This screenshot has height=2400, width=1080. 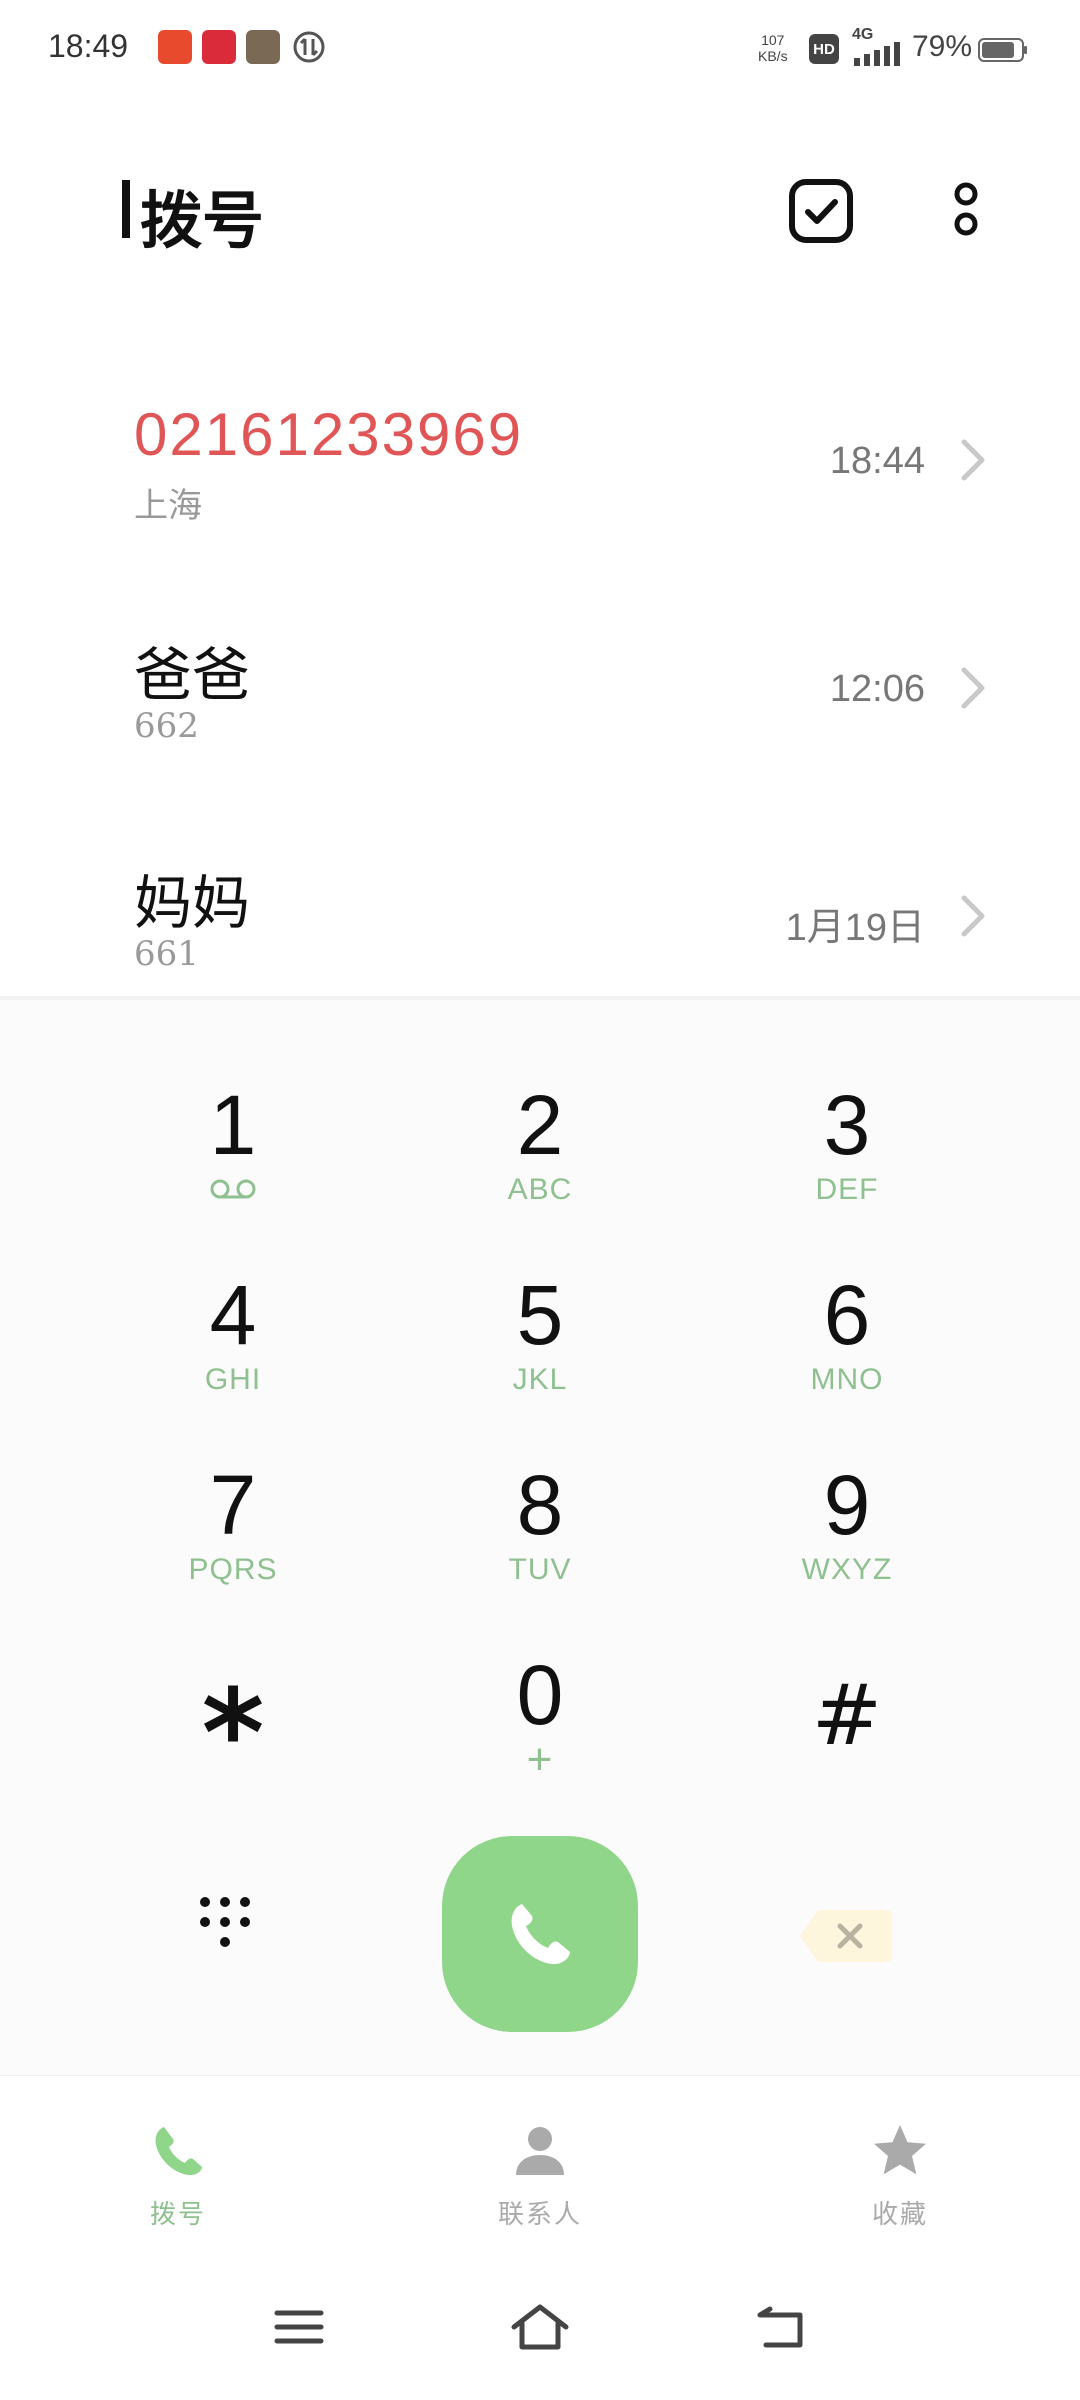 I want to click on bottom-nav: 拨号 联系人 收藏, so click(x=540, y=2160).